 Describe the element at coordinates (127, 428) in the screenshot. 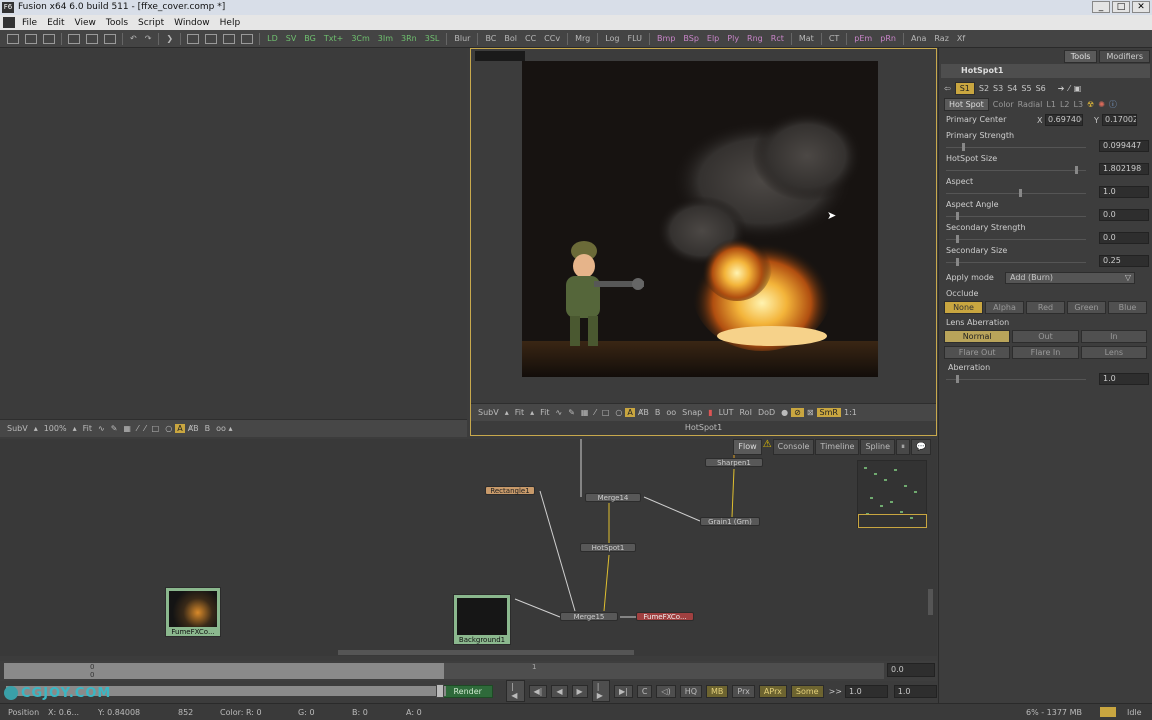

I see `gradient-icon: ▦` at that location.